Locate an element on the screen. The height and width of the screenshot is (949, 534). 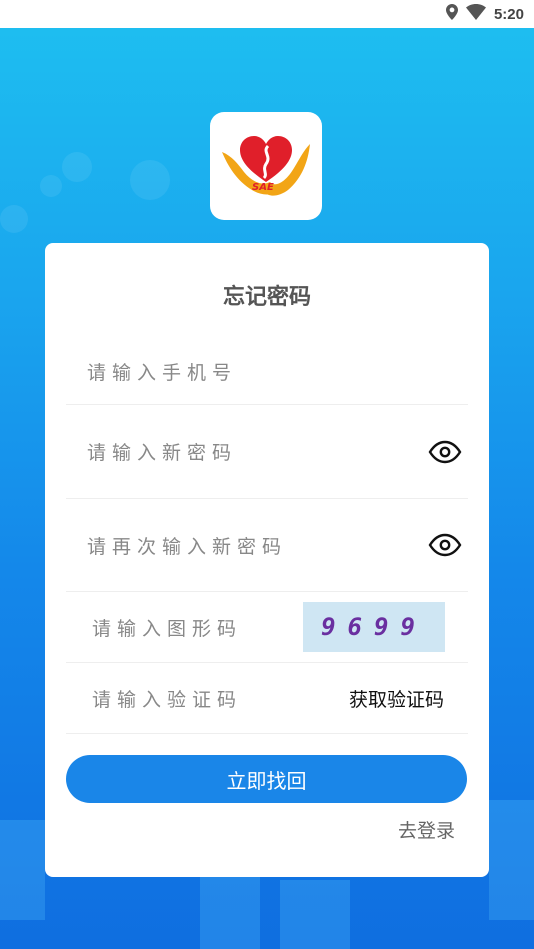
get-code-button: 获取验证码 is located at coordinates (396, 698).